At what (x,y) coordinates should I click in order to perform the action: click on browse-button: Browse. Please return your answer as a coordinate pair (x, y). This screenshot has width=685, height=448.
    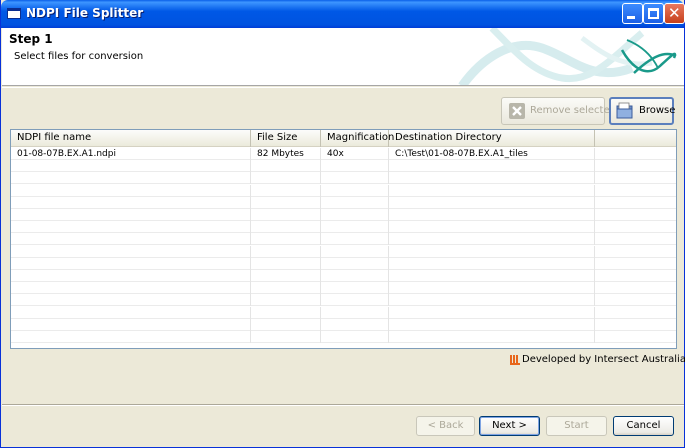
    Looking at the image, I should click on (642, 111).